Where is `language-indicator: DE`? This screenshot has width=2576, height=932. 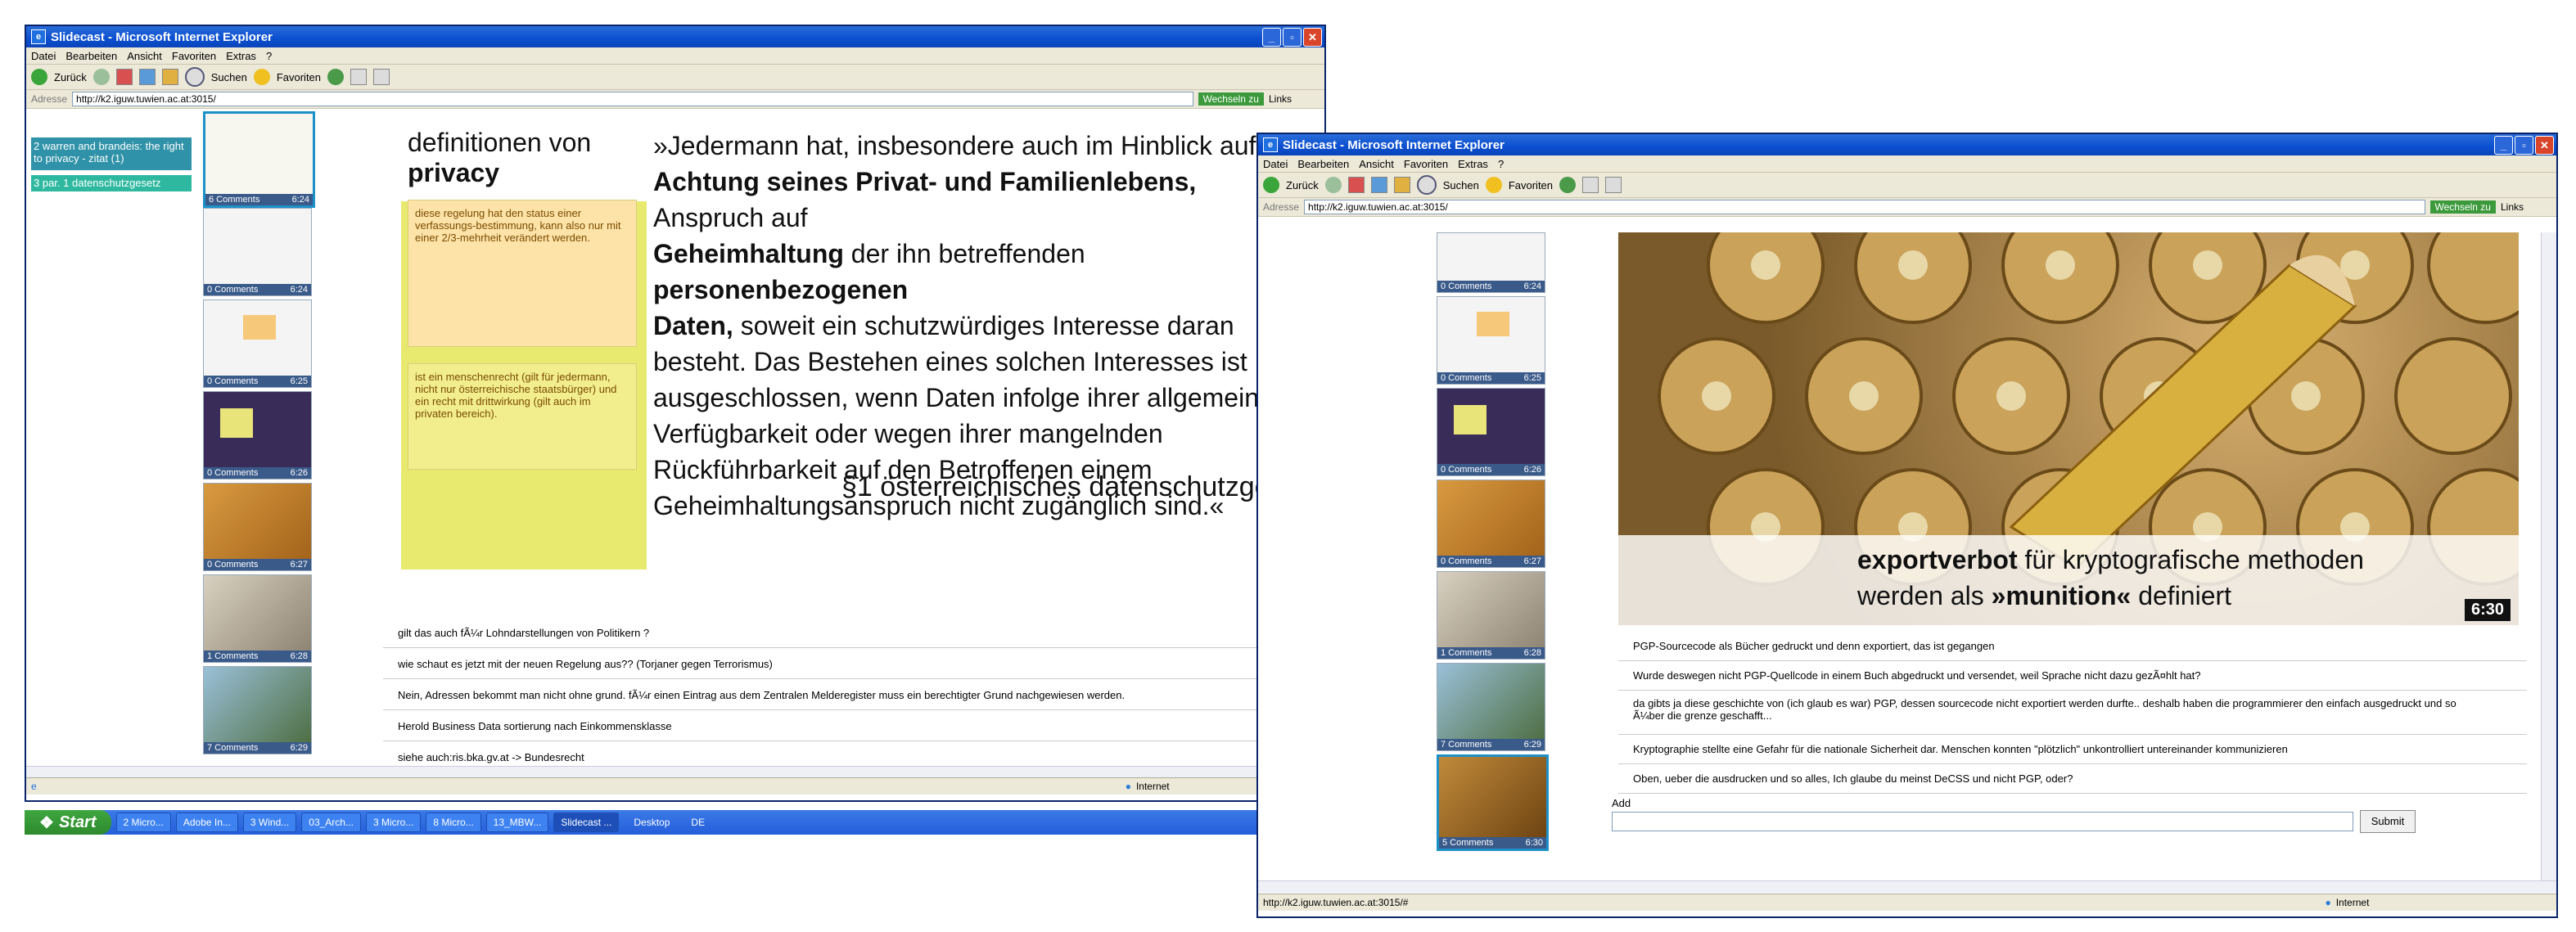 language-indicator: DE is located at coordinates (698, 822).